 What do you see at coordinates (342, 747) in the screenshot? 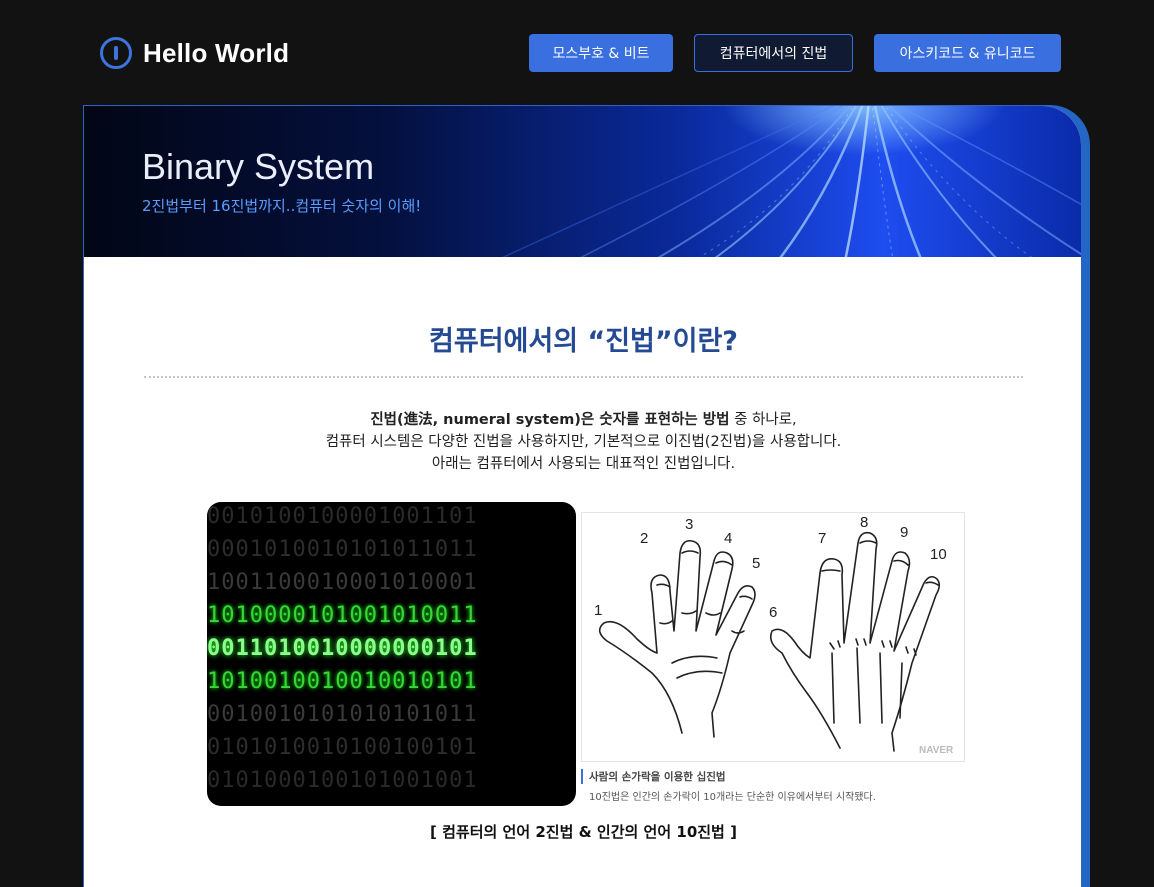
I see `binary-row: 0101010010100100101` at bounding box center [342, 747].